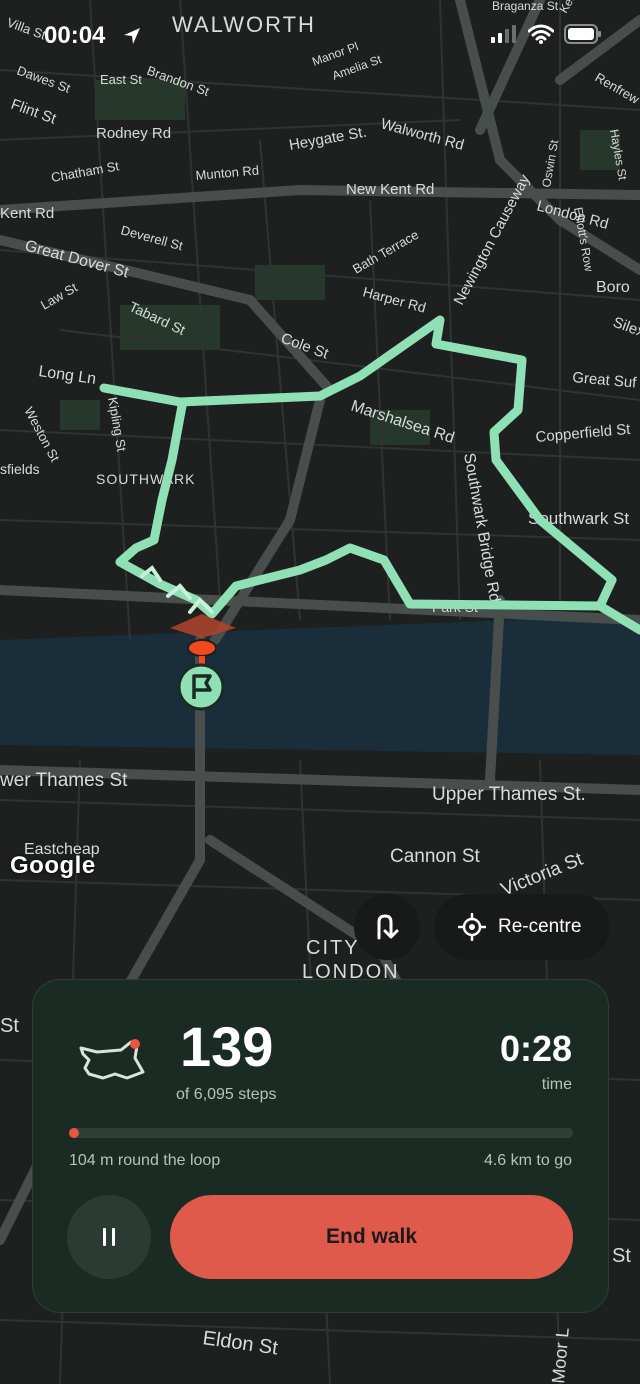 The image size is (640, 1384). I want to click on area-label-southwark: SOUTHWARK, so click(145, 479).